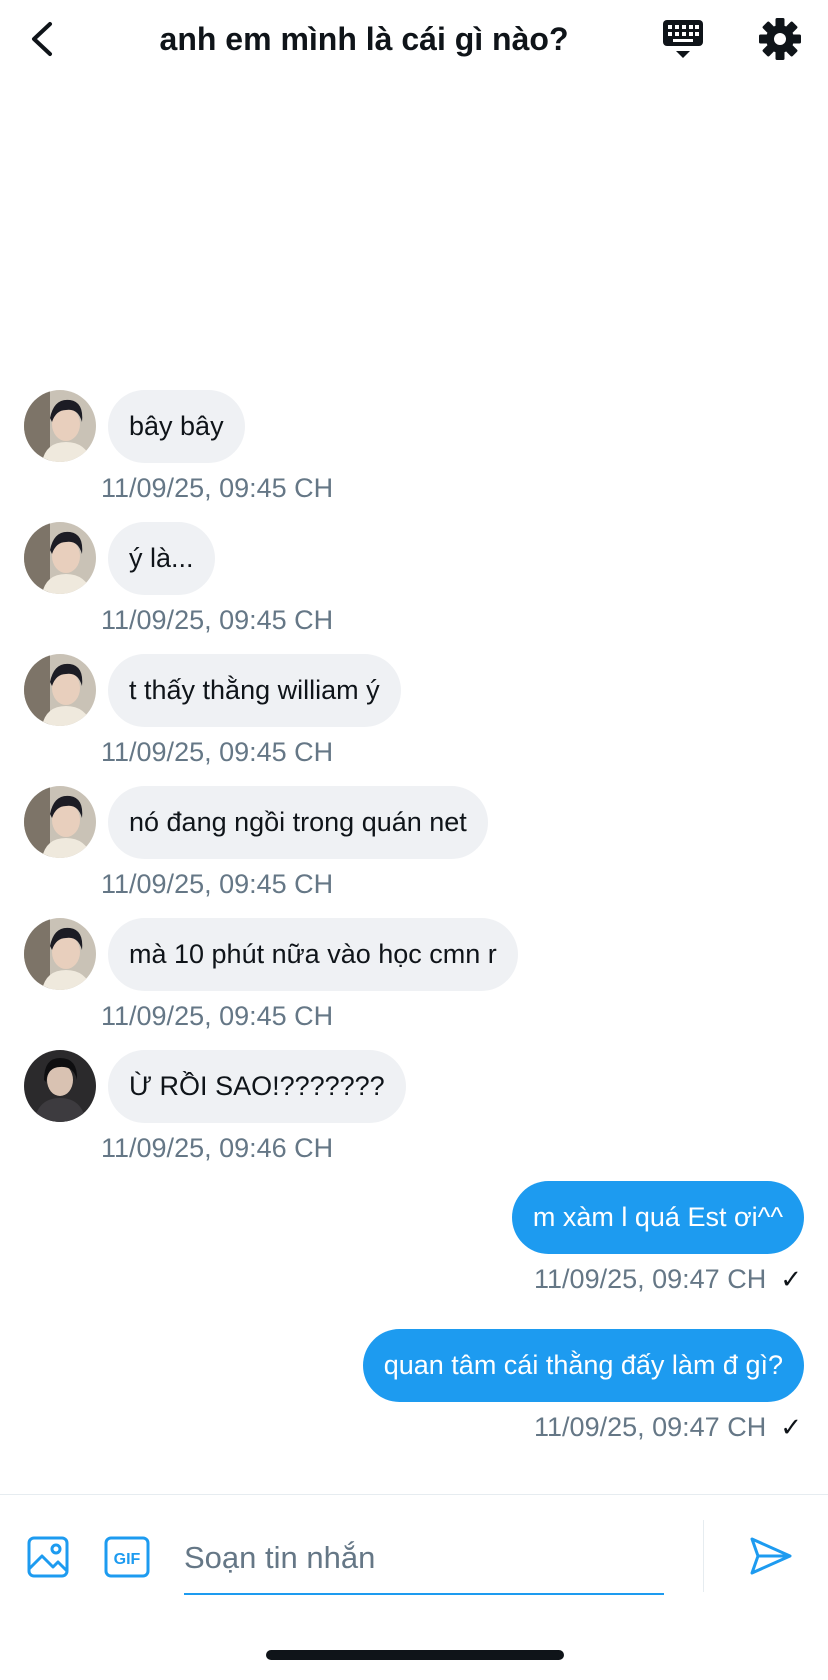 The image size is (828, 1680). I want to click on home-indicator, so click(415, 1655).